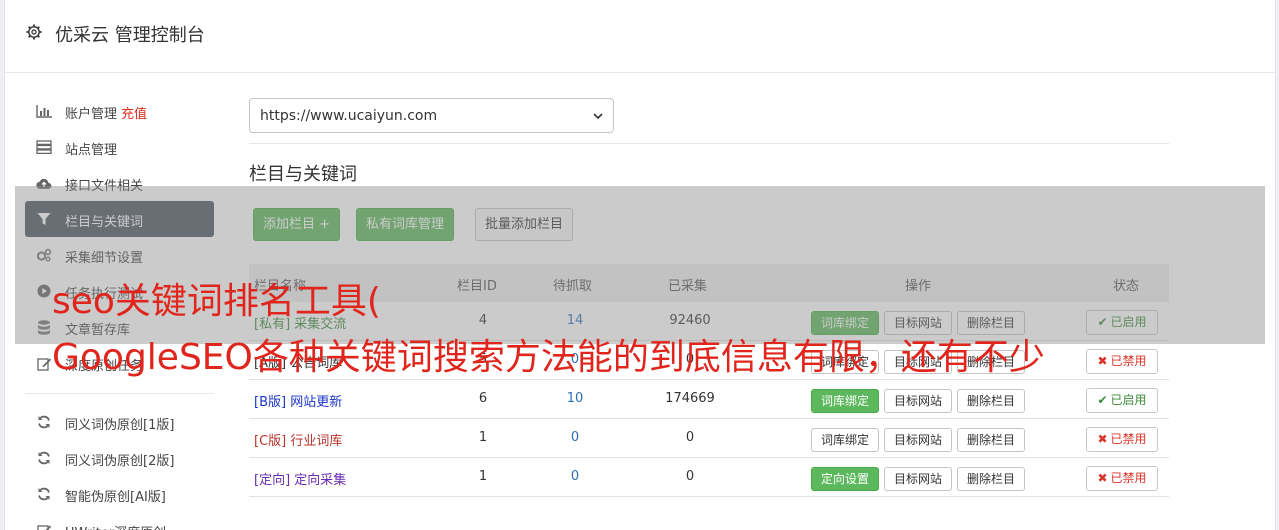 The image size is (1279, 530). I want to click on column-name: [B版] 网站更新, so click(298, 400).